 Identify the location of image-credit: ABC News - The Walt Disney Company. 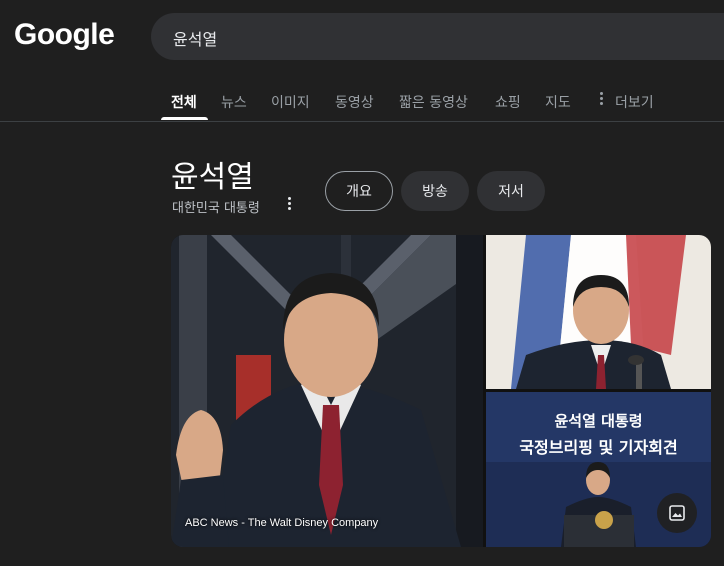
(282, 523).